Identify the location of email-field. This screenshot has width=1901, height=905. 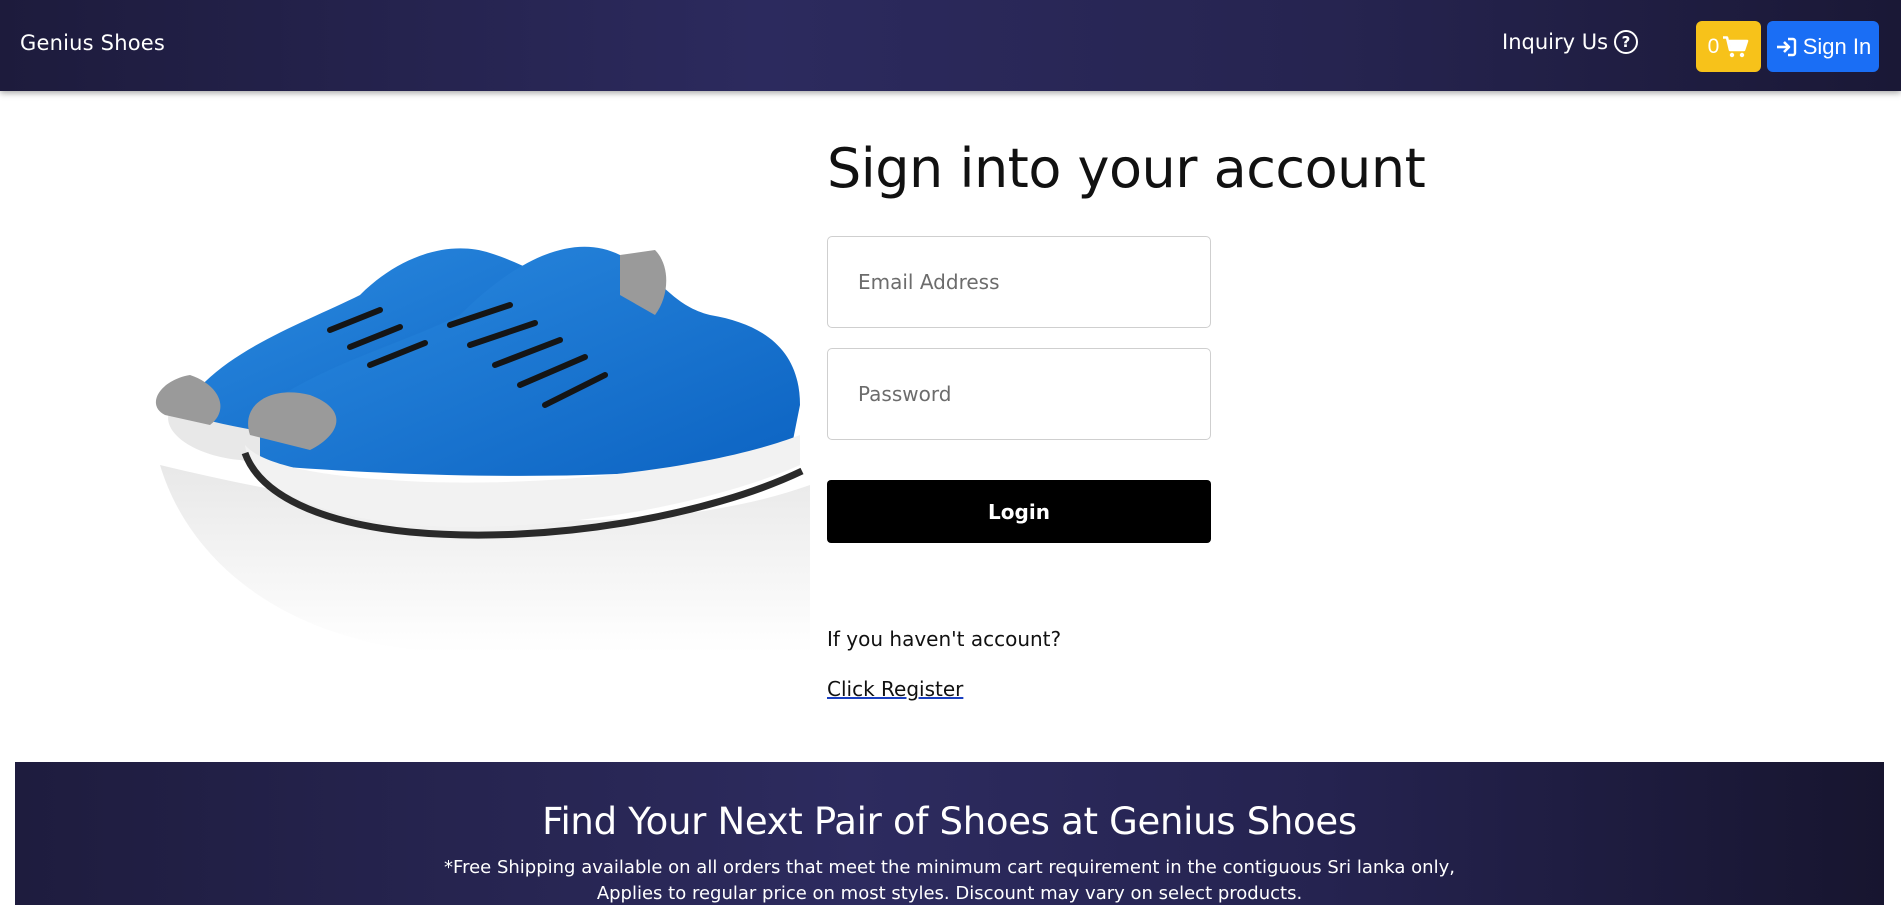
(1019, 282).